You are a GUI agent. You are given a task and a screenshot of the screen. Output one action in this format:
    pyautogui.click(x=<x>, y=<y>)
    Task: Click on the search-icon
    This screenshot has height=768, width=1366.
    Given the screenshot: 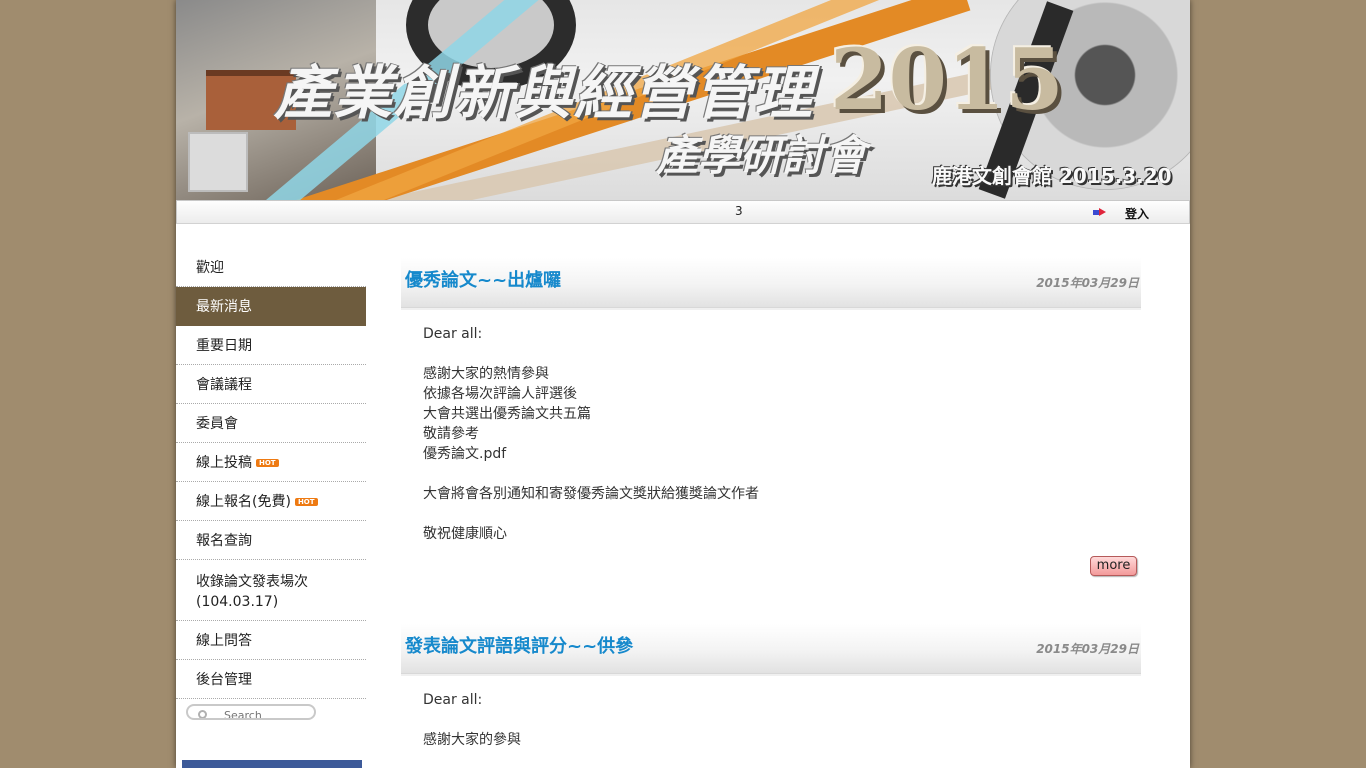 What is the action you would take?
    pyautogui.click(x=202, y=714)
    